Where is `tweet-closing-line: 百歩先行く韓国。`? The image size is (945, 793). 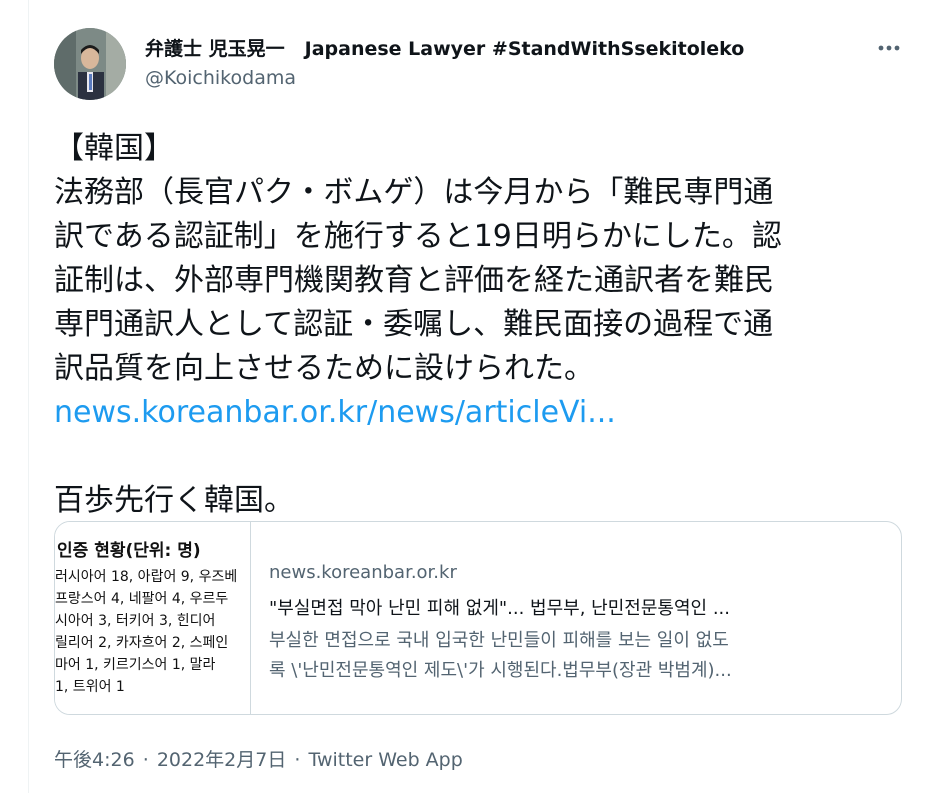 tweet-closing-line: 百歩先行く韓国。 is located at coordinates (174, 500).